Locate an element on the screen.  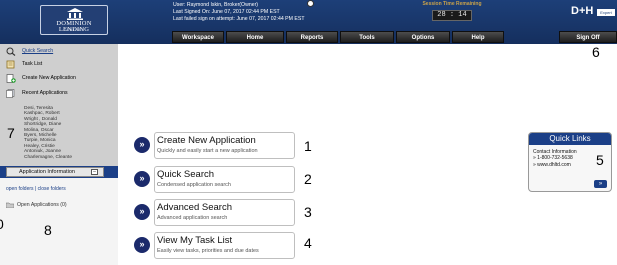
sidebar-item-task-list: Task List is located at coordinates (24, 64).